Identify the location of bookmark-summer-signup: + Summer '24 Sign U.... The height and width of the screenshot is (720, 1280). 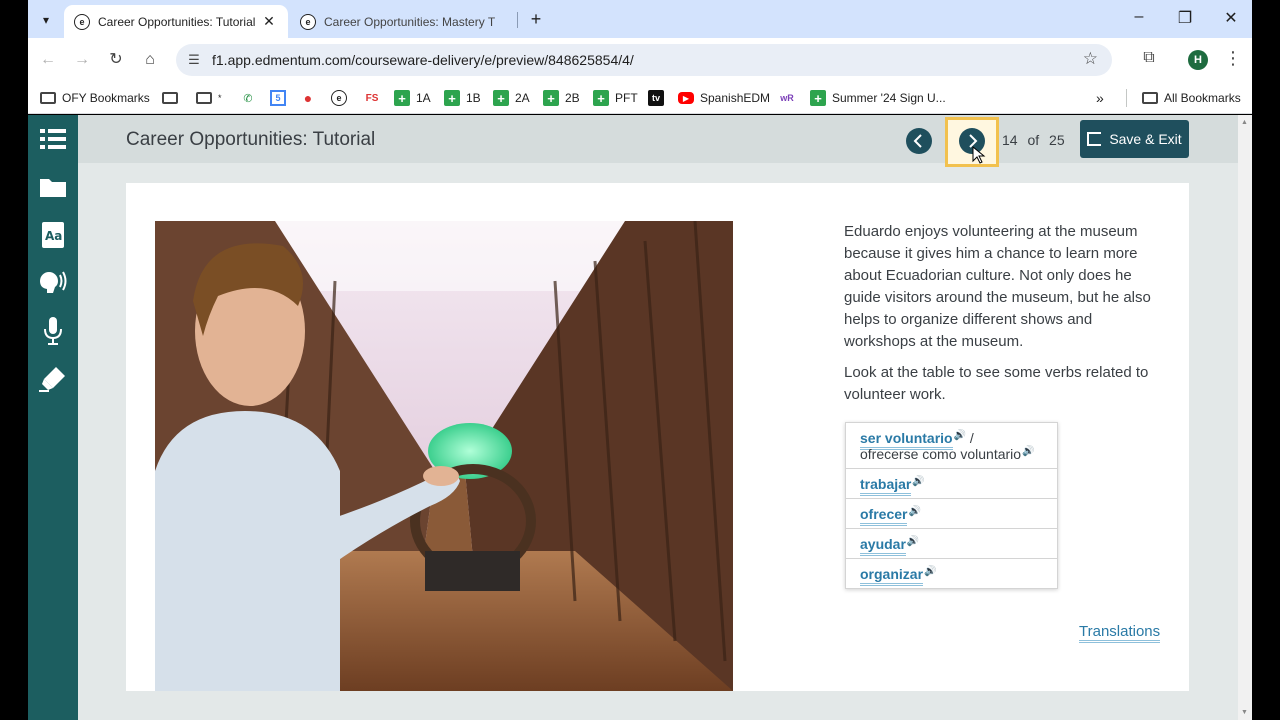
(878, 98).